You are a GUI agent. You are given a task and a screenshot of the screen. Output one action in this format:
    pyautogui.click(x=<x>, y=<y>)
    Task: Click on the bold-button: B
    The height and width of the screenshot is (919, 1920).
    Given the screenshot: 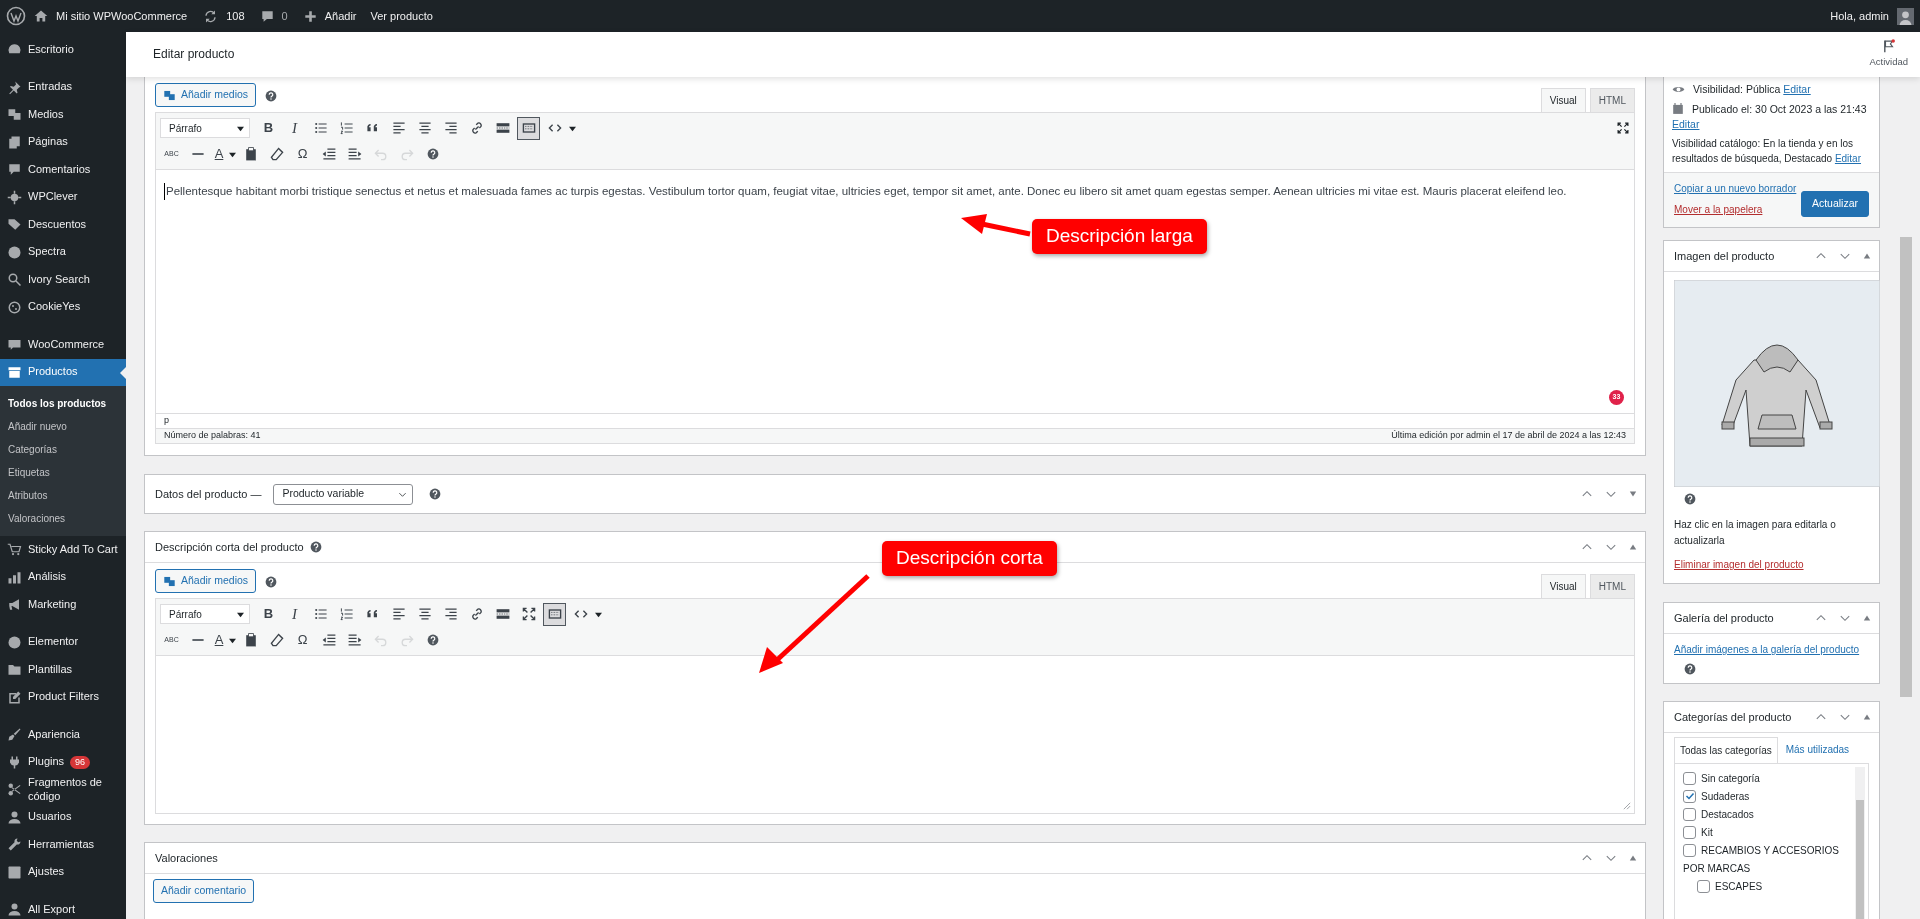 What is the action you would take?
    pyautogui.click(x=268, y=614)
    